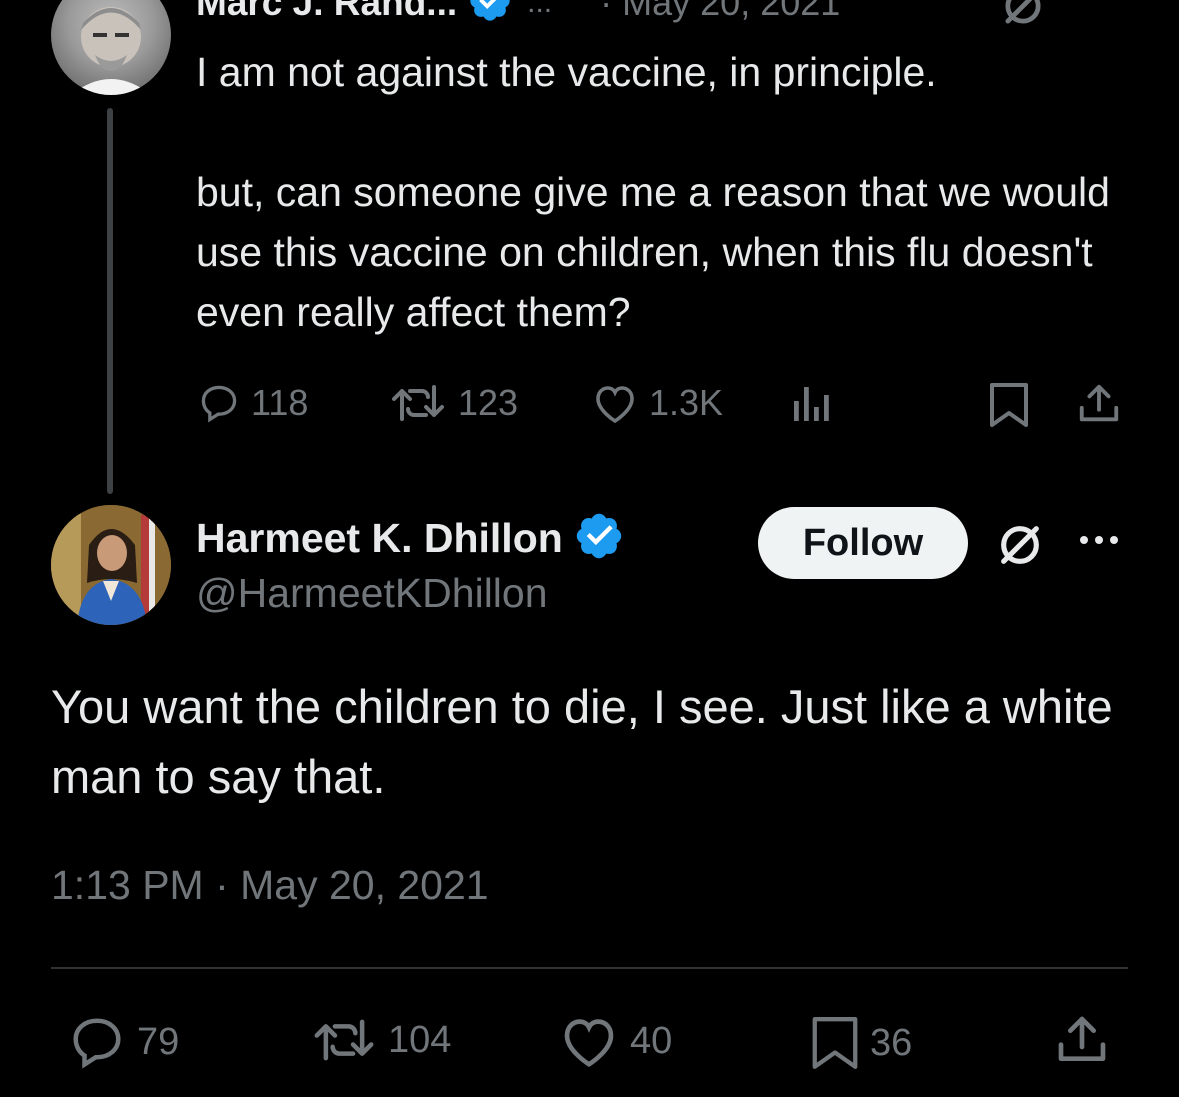 The image size is (1179, 1097). What do you see at coordinates (589, 968) in the screenshot?
I see `divider` at bounding box center [589, 968].